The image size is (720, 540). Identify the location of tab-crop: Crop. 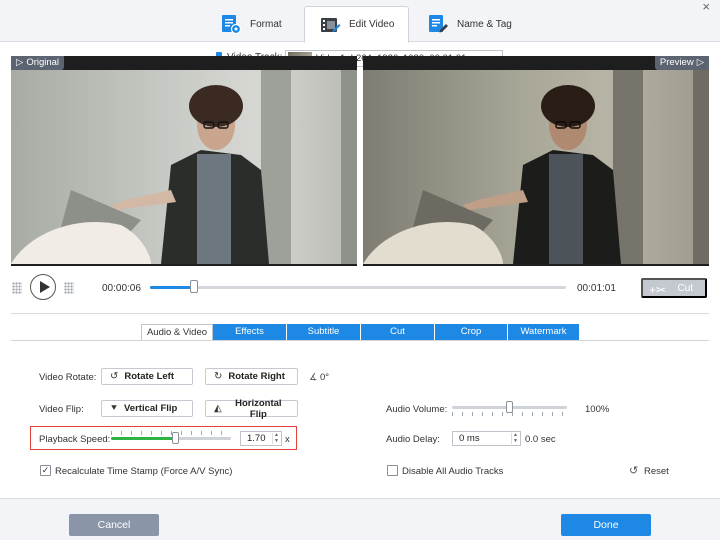
(471, 332).